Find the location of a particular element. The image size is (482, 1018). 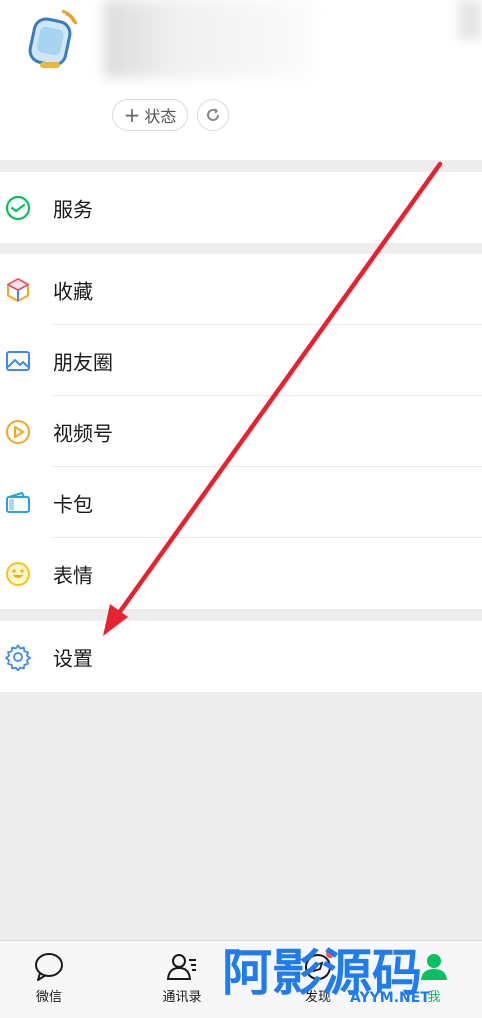

tab-label: 通讯录 is located at coordinates (182, 997).